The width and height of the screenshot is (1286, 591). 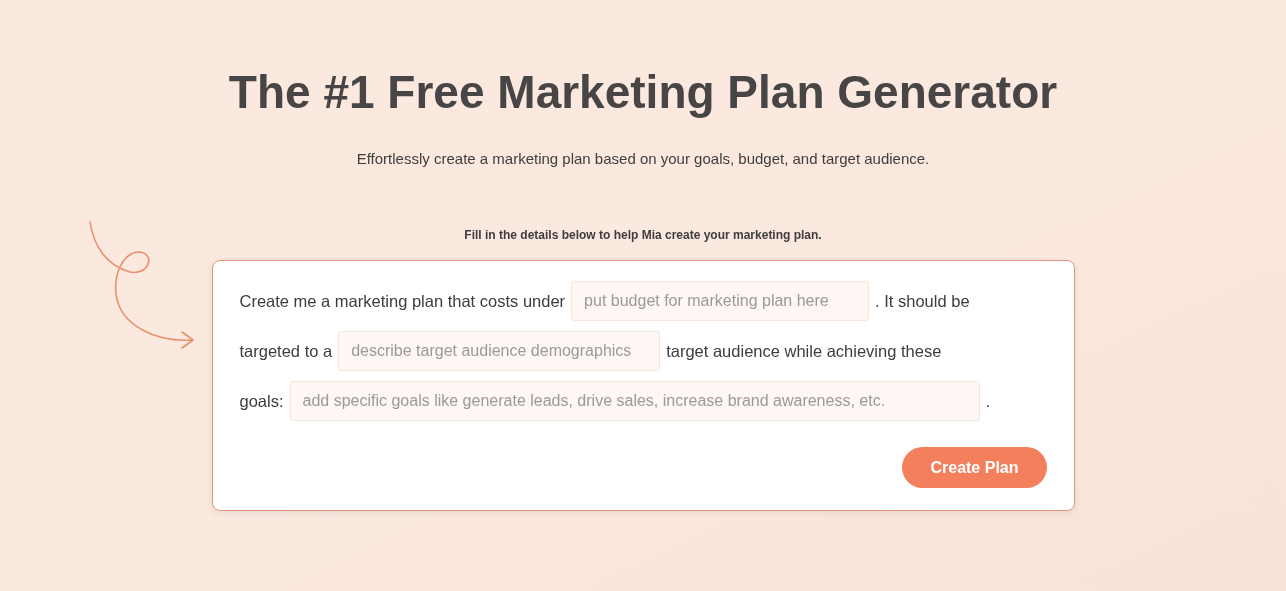 What do you see at coordinates (804, 351) in the screenshot?
I see `prompt-text: target audience while achieving these` at bounding box center [804, 351].